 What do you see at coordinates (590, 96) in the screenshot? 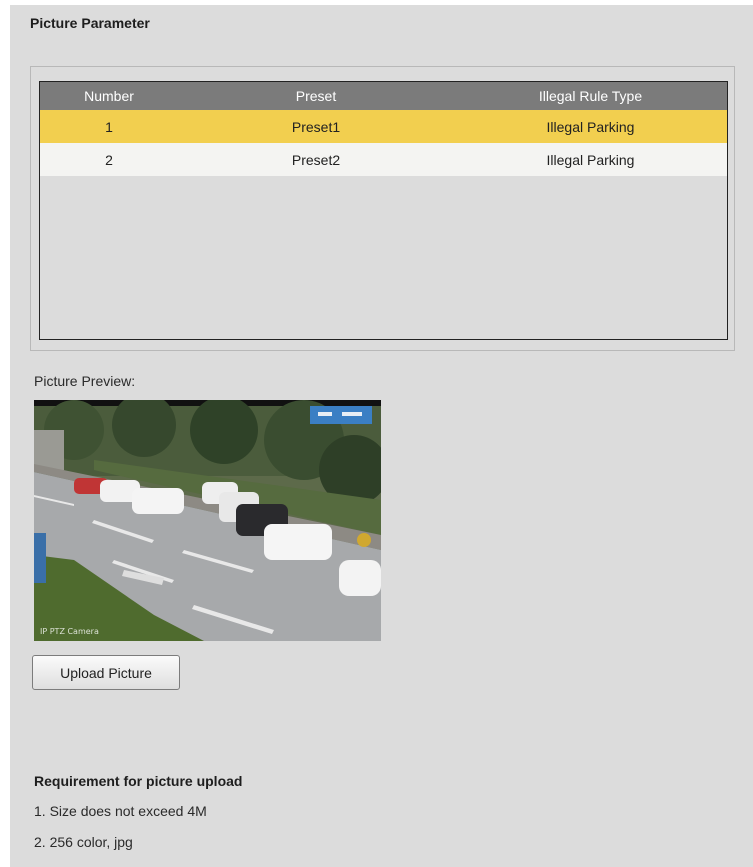
I see `column-header-rule-type: Illegal Rule Type` at bounding box center [590, 96].